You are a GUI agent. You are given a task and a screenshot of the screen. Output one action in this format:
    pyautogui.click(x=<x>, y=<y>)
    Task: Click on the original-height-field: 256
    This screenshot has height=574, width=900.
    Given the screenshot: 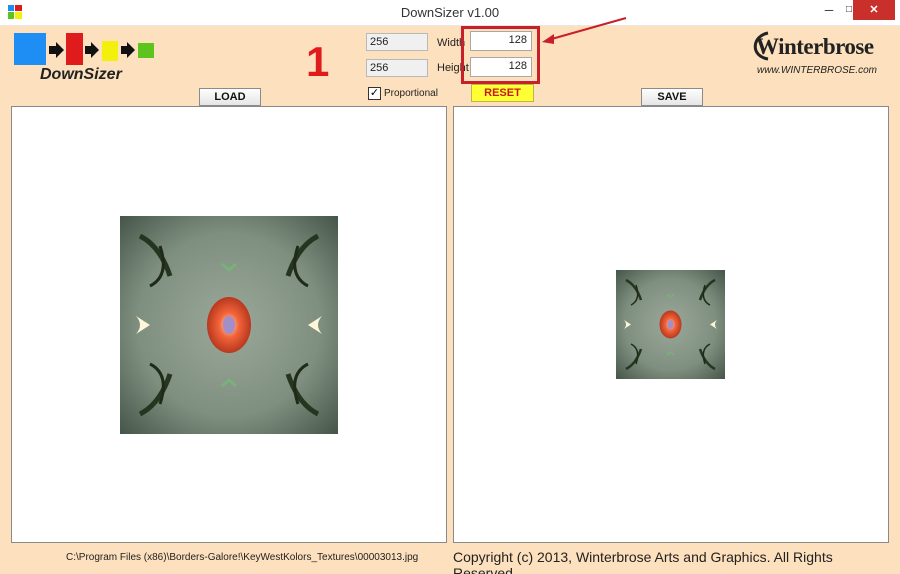 What is the action you would take?
    pyautogui.click(x=397, y=68)
    